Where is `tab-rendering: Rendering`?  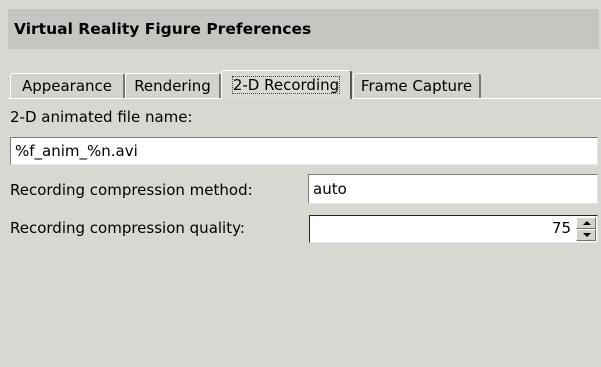 tab-rendering: Rendering is located at coordinates (173, 86).